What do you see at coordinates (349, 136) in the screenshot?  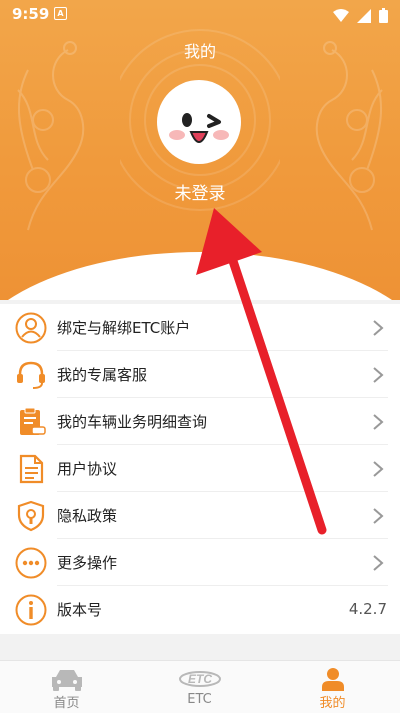 I see `peacock-pattern-right` at bounding box center [349, 136].